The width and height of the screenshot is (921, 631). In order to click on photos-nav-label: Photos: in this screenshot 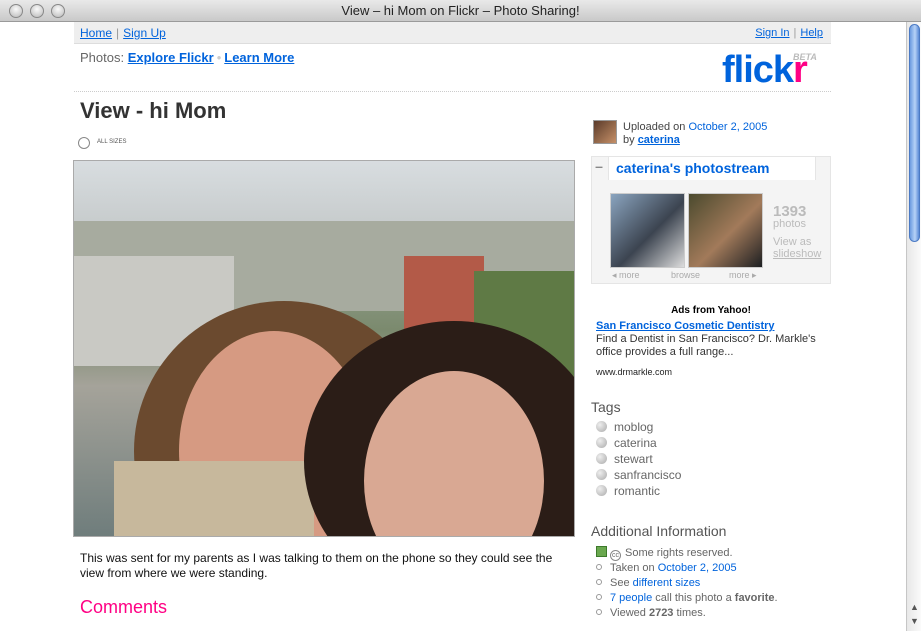, I will do `click(102, 57)`.